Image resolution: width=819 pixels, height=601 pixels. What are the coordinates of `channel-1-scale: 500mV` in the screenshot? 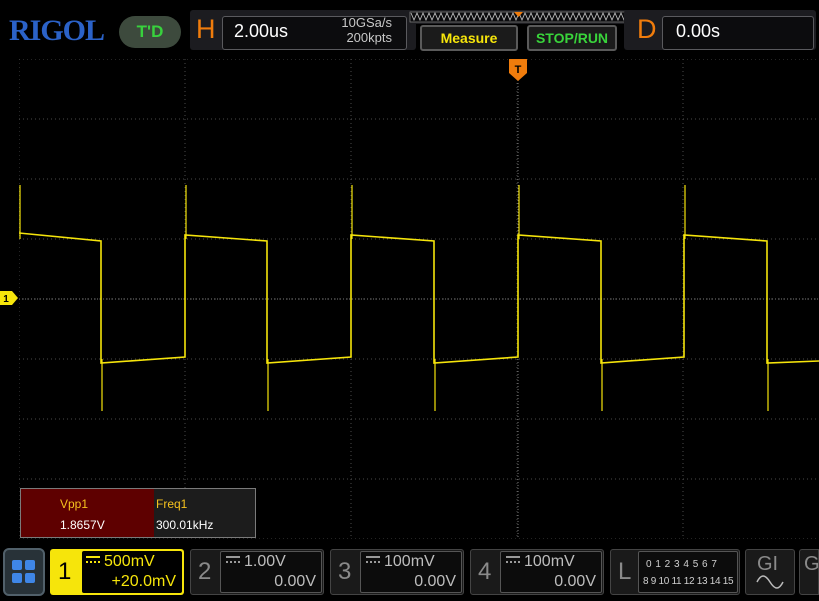 It's located at (129, 561).